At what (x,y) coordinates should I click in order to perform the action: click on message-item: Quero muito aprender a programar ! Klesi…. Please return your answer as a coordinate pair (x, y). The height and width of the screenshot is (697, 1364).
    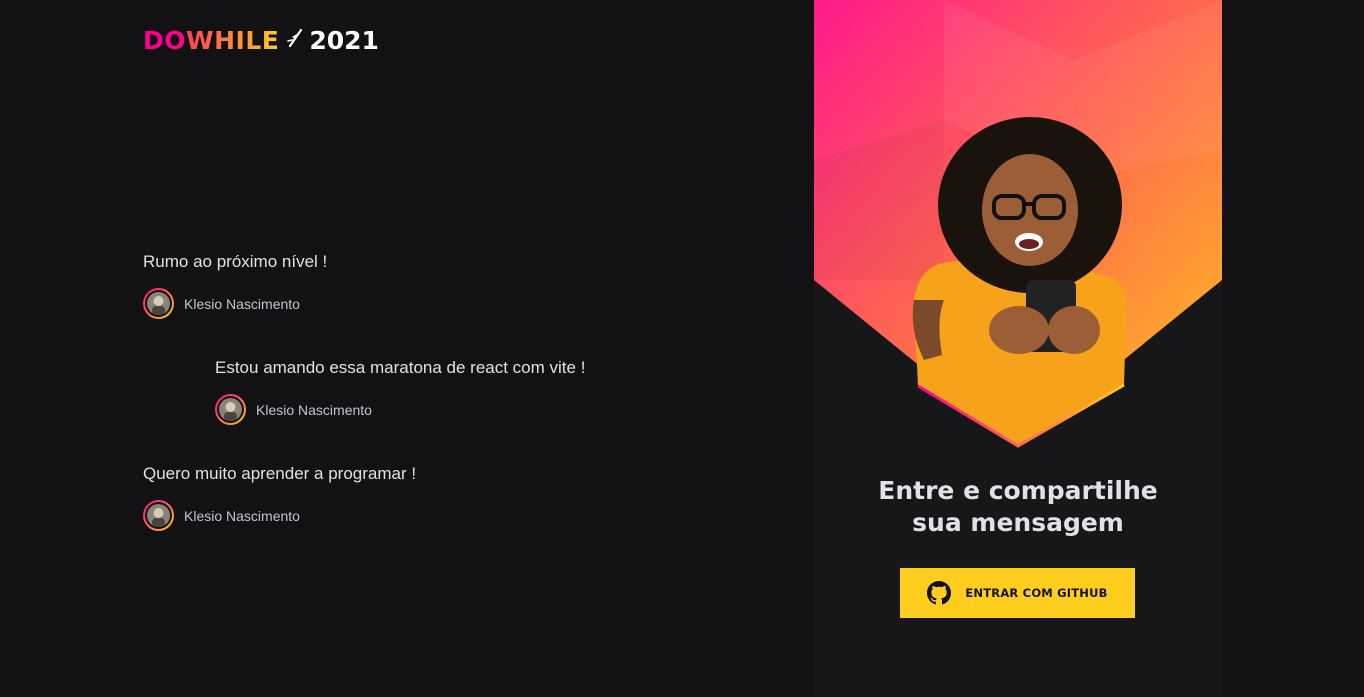
    Looking at the image, I should click on (279, 497).